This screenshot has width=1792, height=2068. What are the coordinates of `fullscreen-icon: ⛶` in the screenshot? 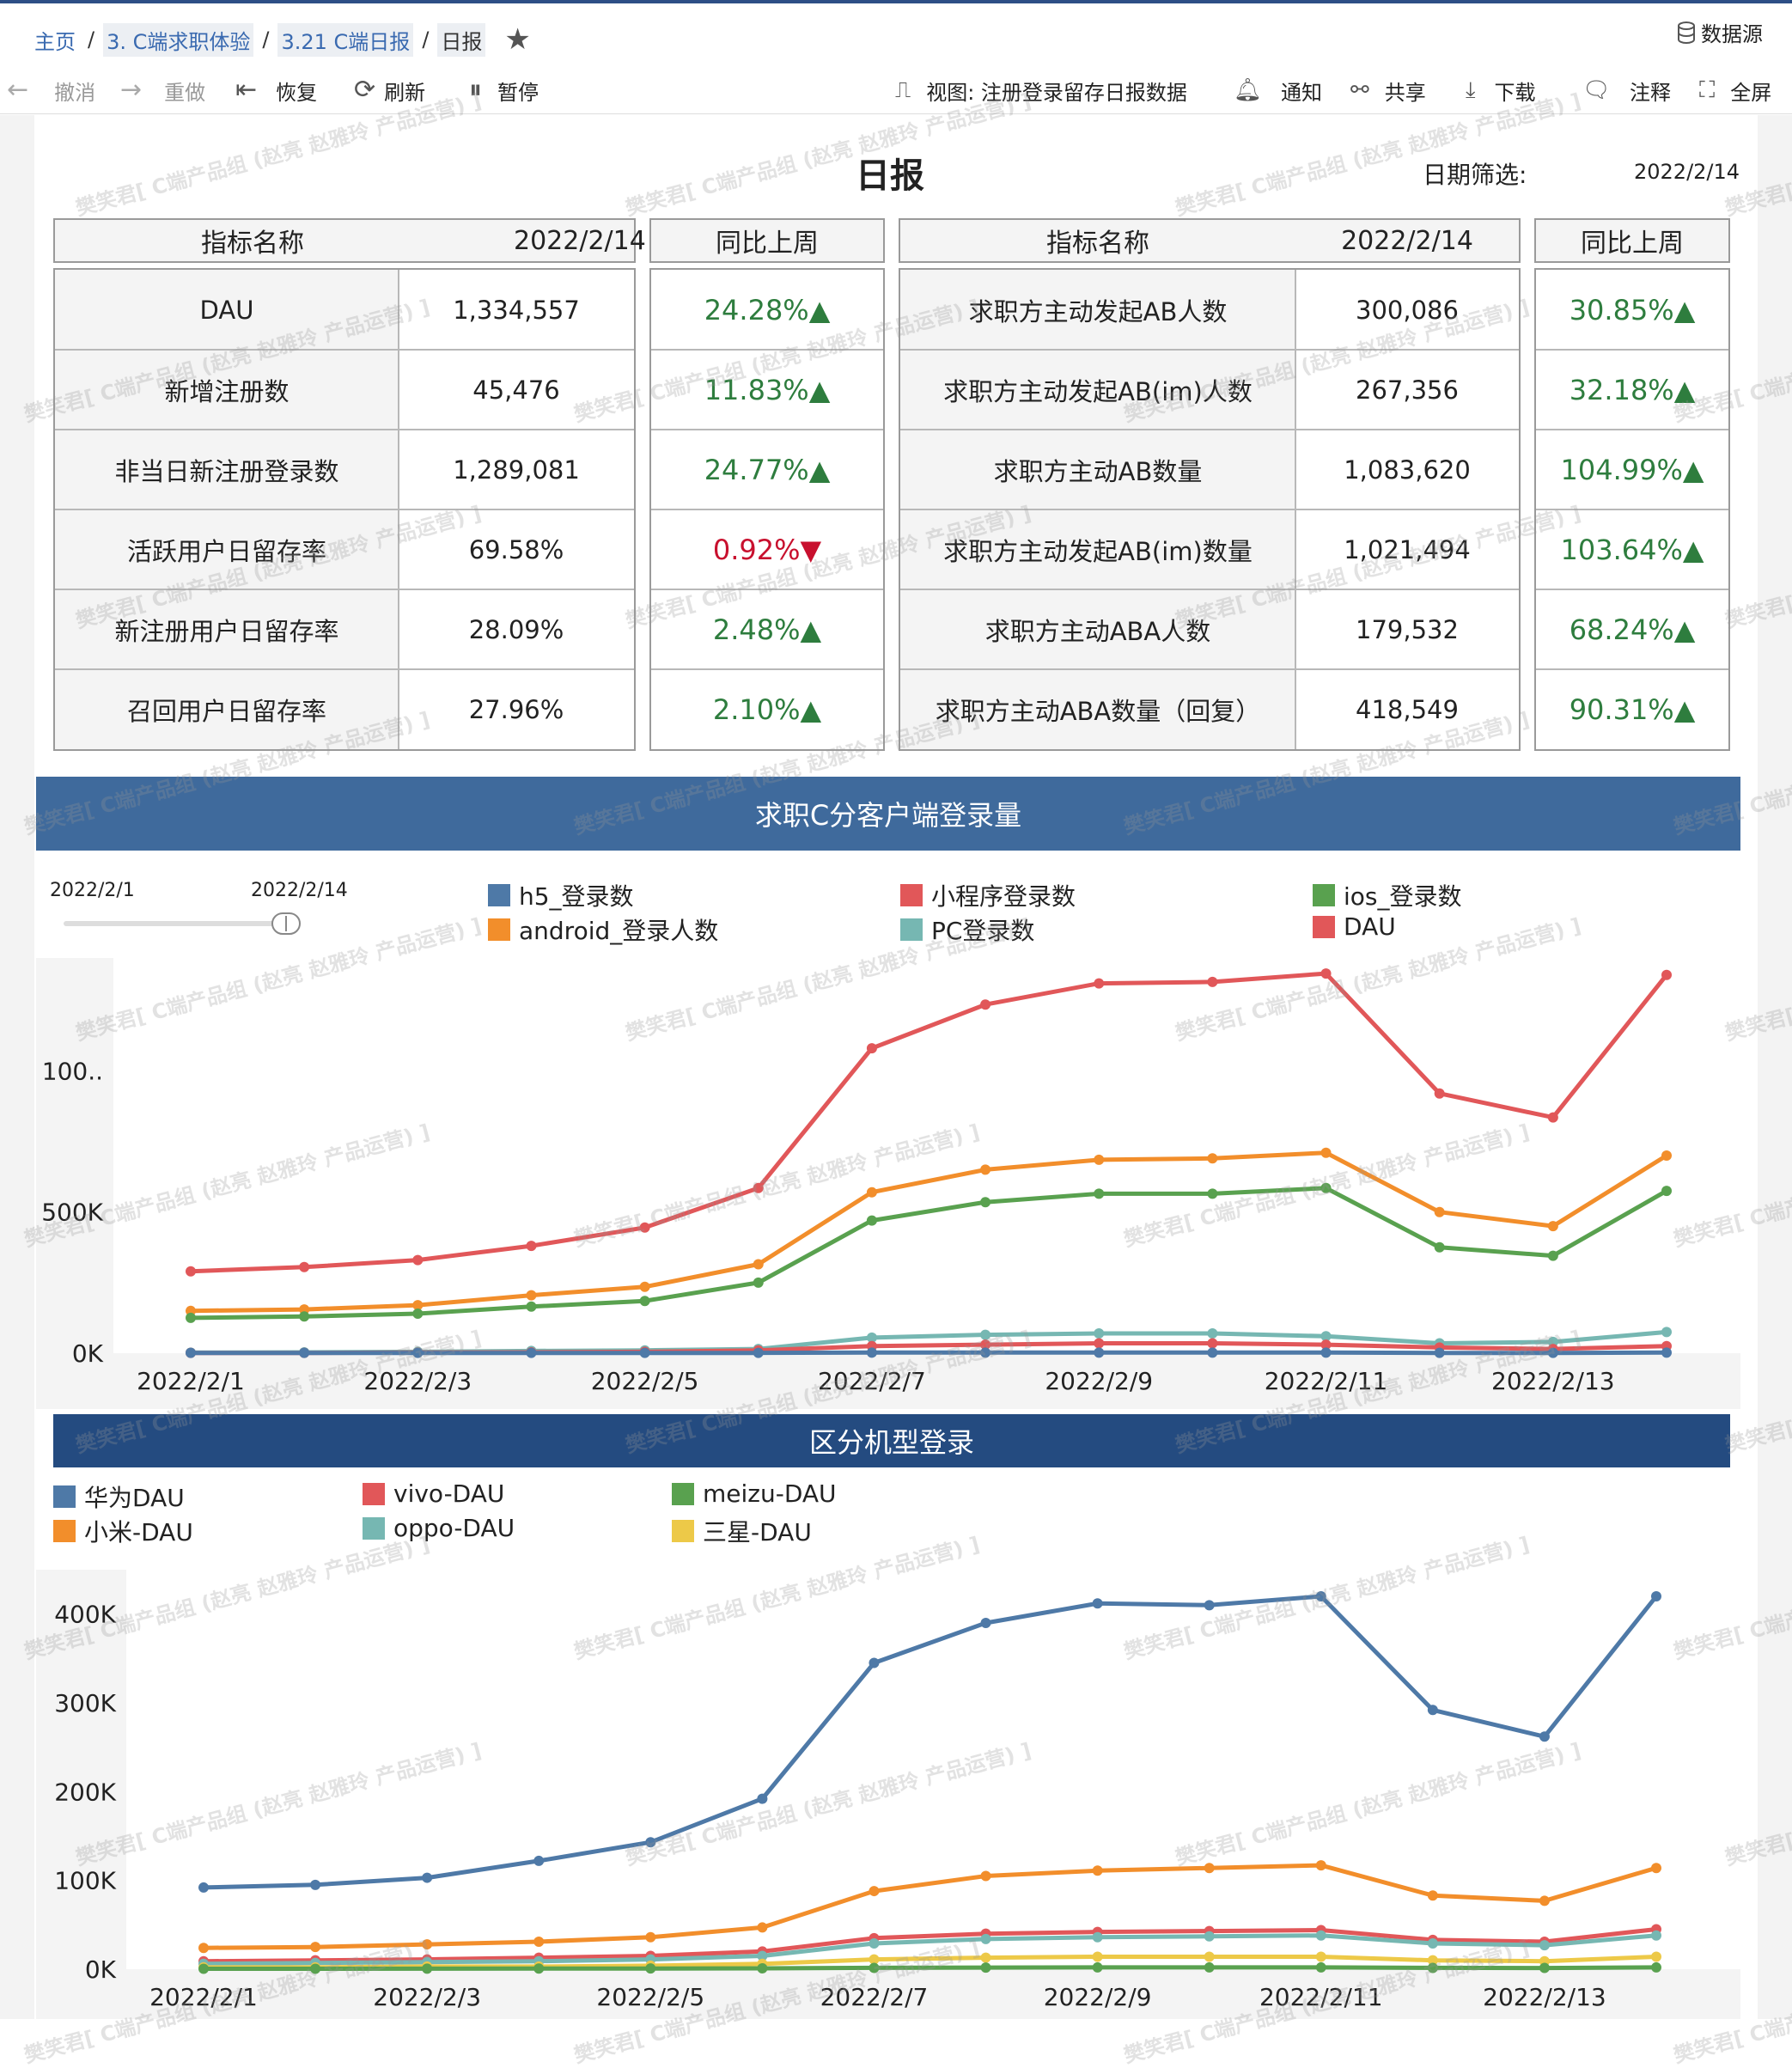 It's located at (1707, 90).